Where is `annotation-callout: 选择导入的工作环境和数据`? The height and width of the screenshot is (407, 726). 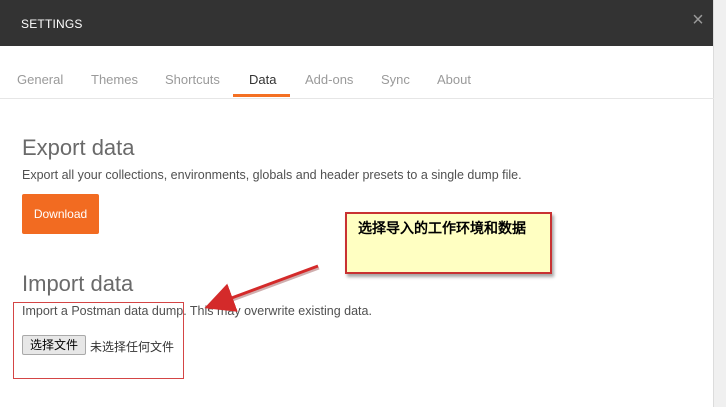 annotation-callout: 选择导入的工作环境和数据 is located at coordinates (448, 243).